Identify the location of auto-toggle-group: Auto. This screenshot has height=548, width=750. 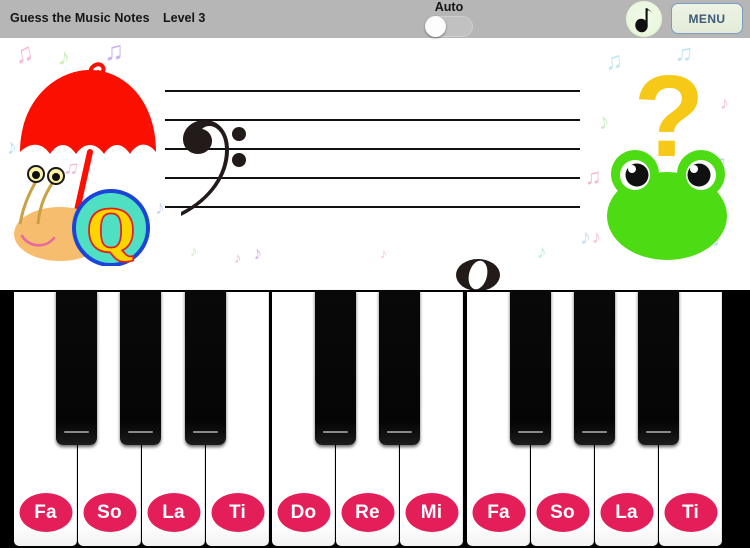
(449, 19).